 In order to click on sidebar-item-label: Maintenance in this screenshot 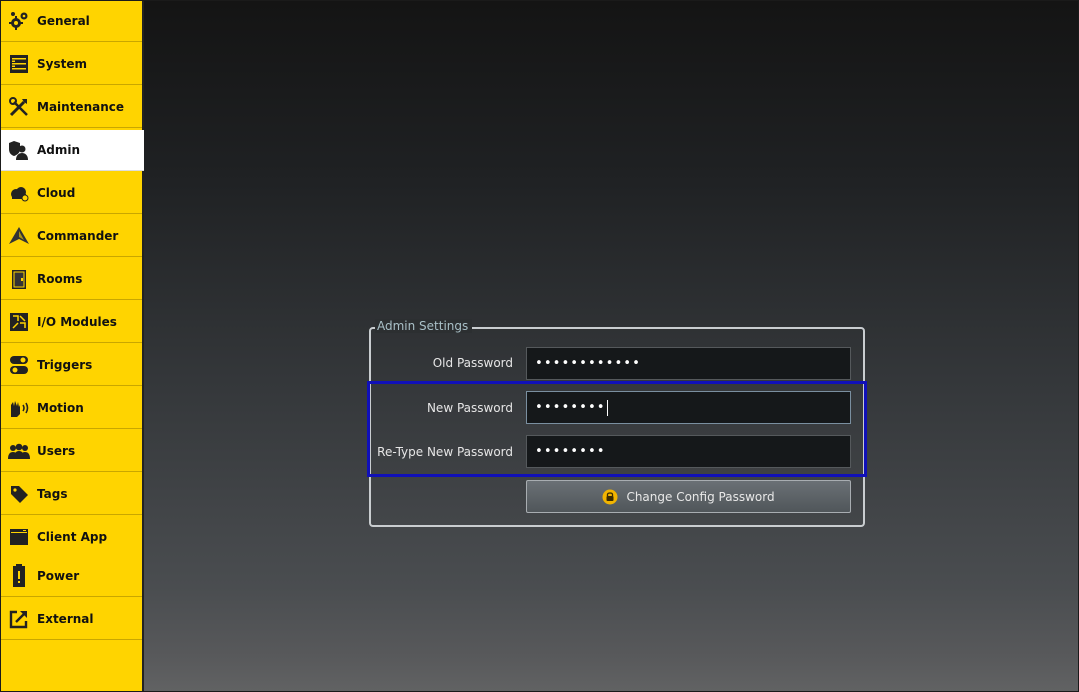, I will do `click(81, 107)`.